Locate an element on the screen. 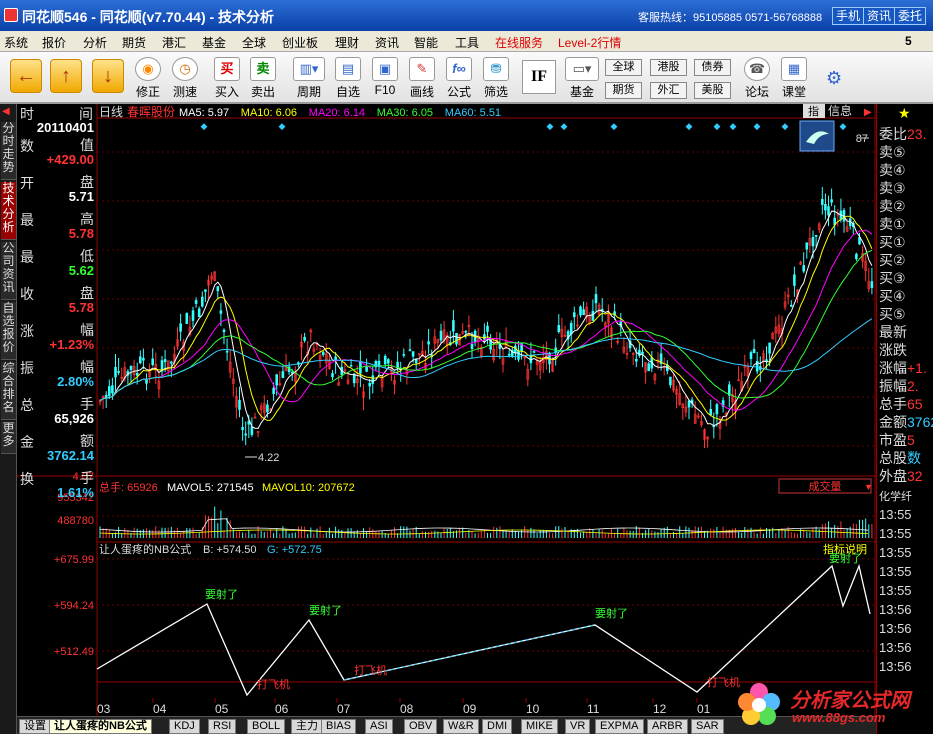 The image size is (933, 734). indicator-tab: ARBR is located at coordinates (667, 726).